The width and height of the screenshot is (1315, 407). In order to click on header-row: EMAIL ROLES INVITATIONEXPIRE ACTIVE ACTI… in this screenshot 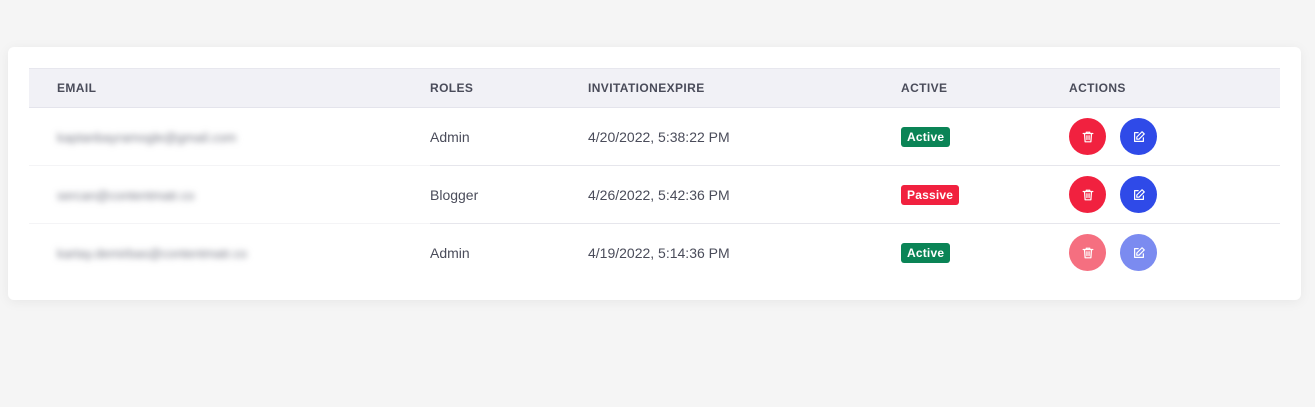, I will do `click(654, 88)`.